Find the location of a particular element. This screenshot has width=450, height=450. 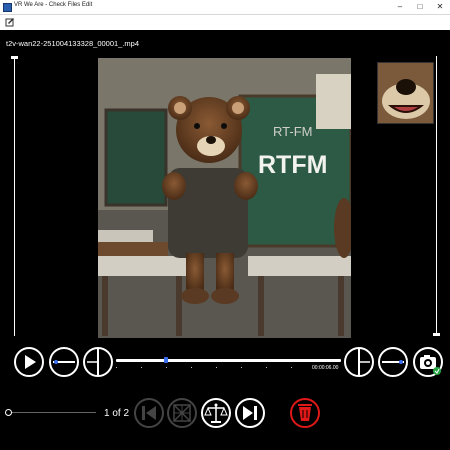

close-button: ✕ is located at coordinates (440, 7).